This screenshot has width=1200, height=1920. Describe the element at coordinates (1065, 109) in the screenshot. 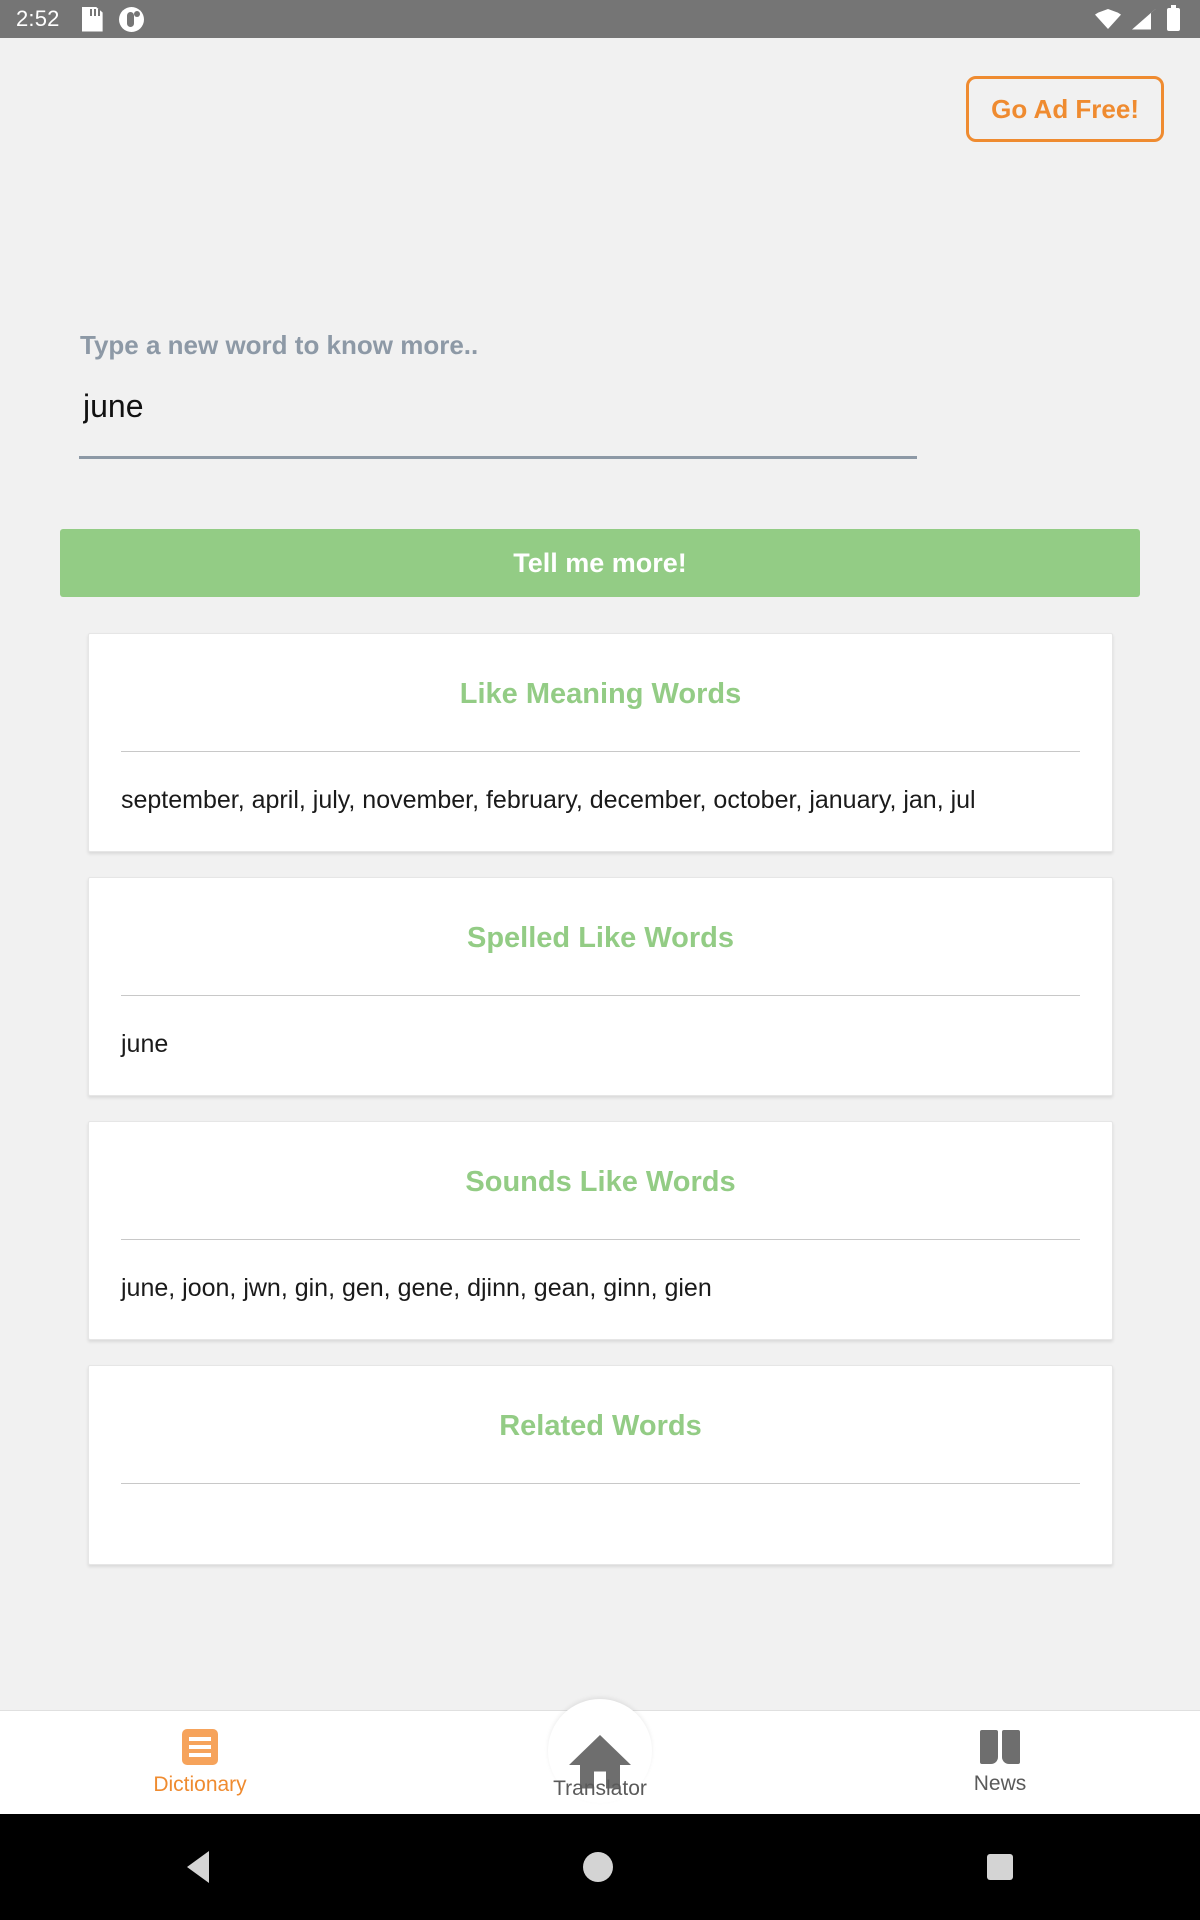

I see `go-ad-free-button: Go Ad Free!` at that location.